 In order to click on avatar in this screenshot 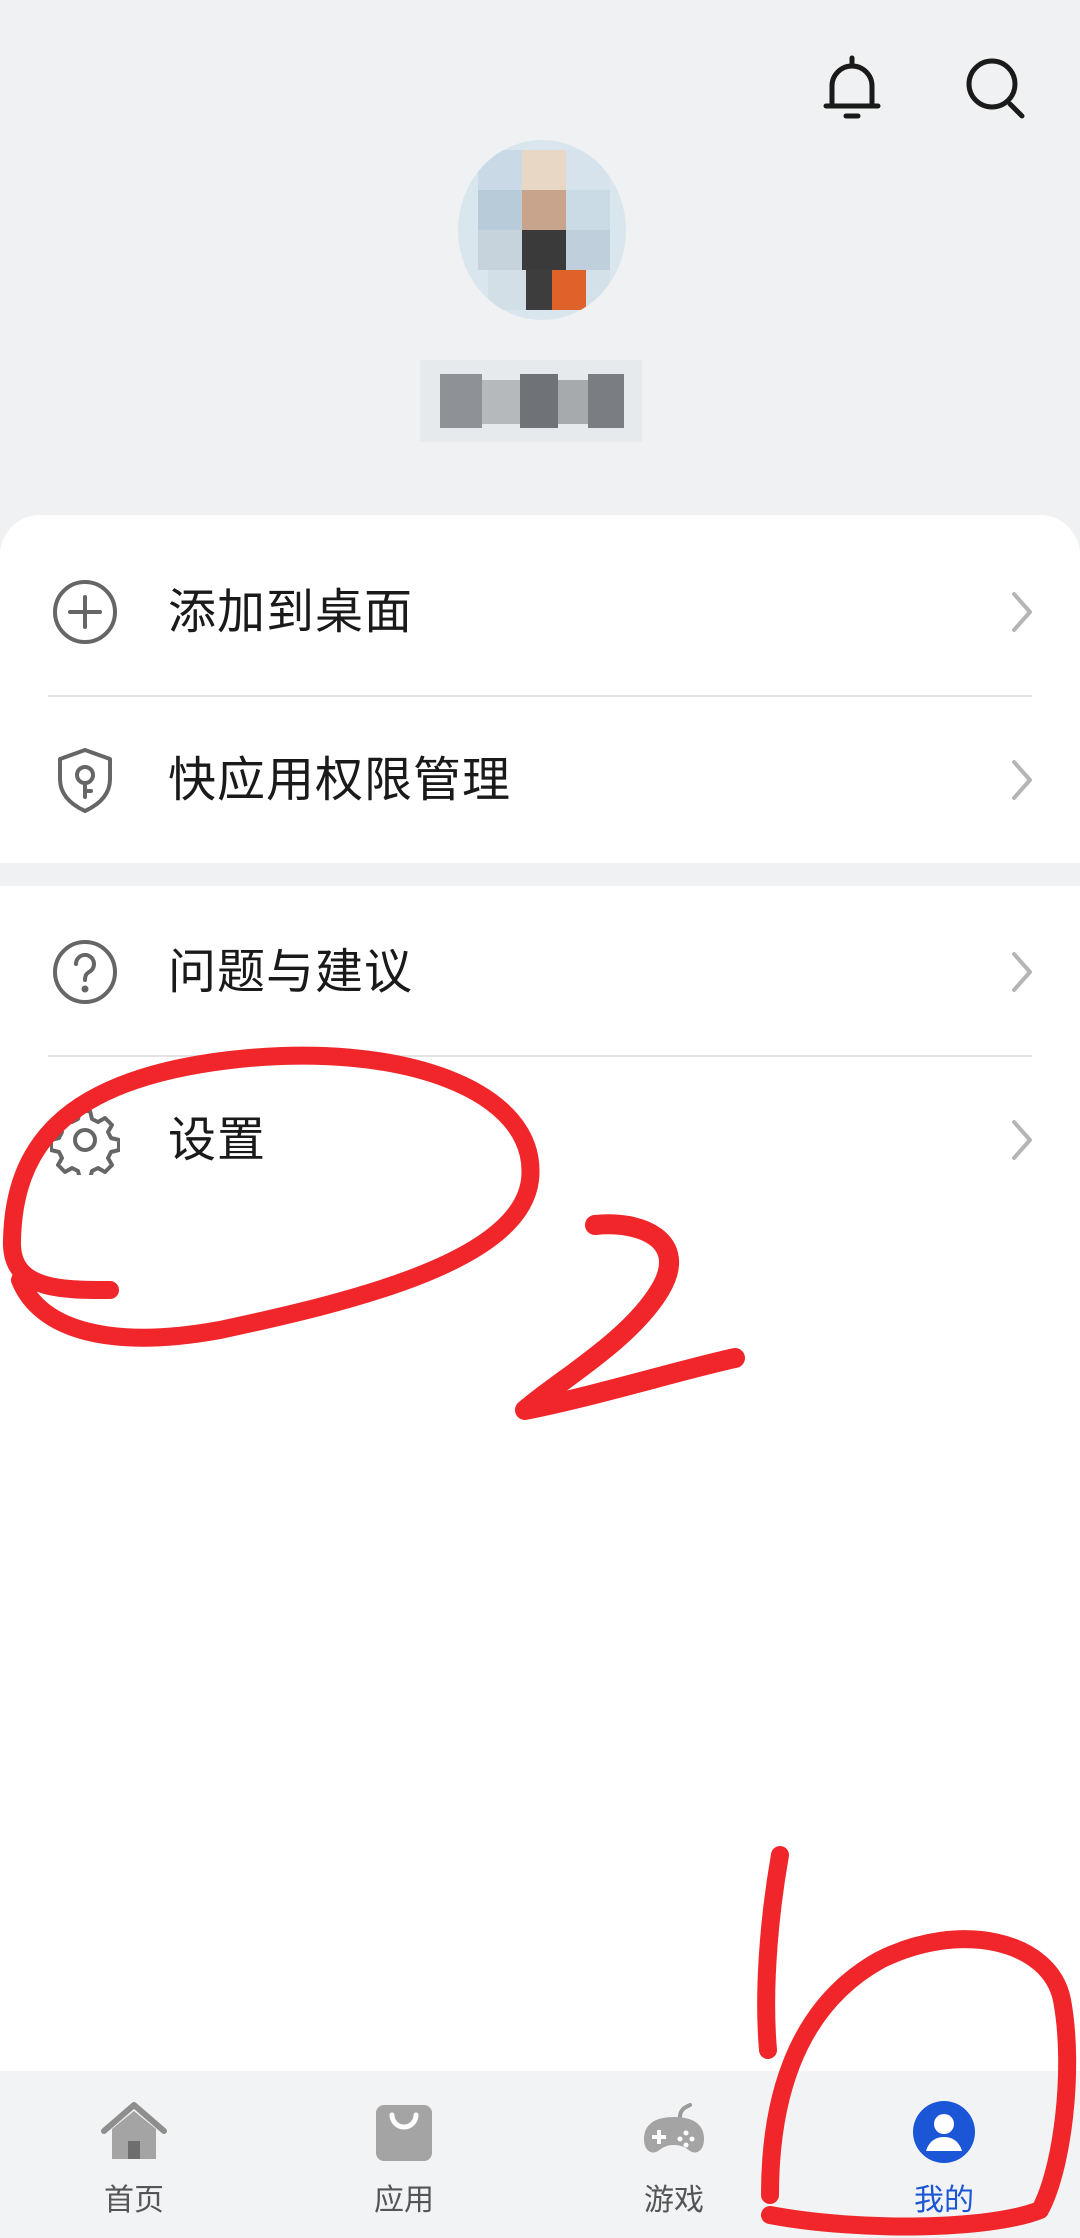, I will do `click(542, 230)`.